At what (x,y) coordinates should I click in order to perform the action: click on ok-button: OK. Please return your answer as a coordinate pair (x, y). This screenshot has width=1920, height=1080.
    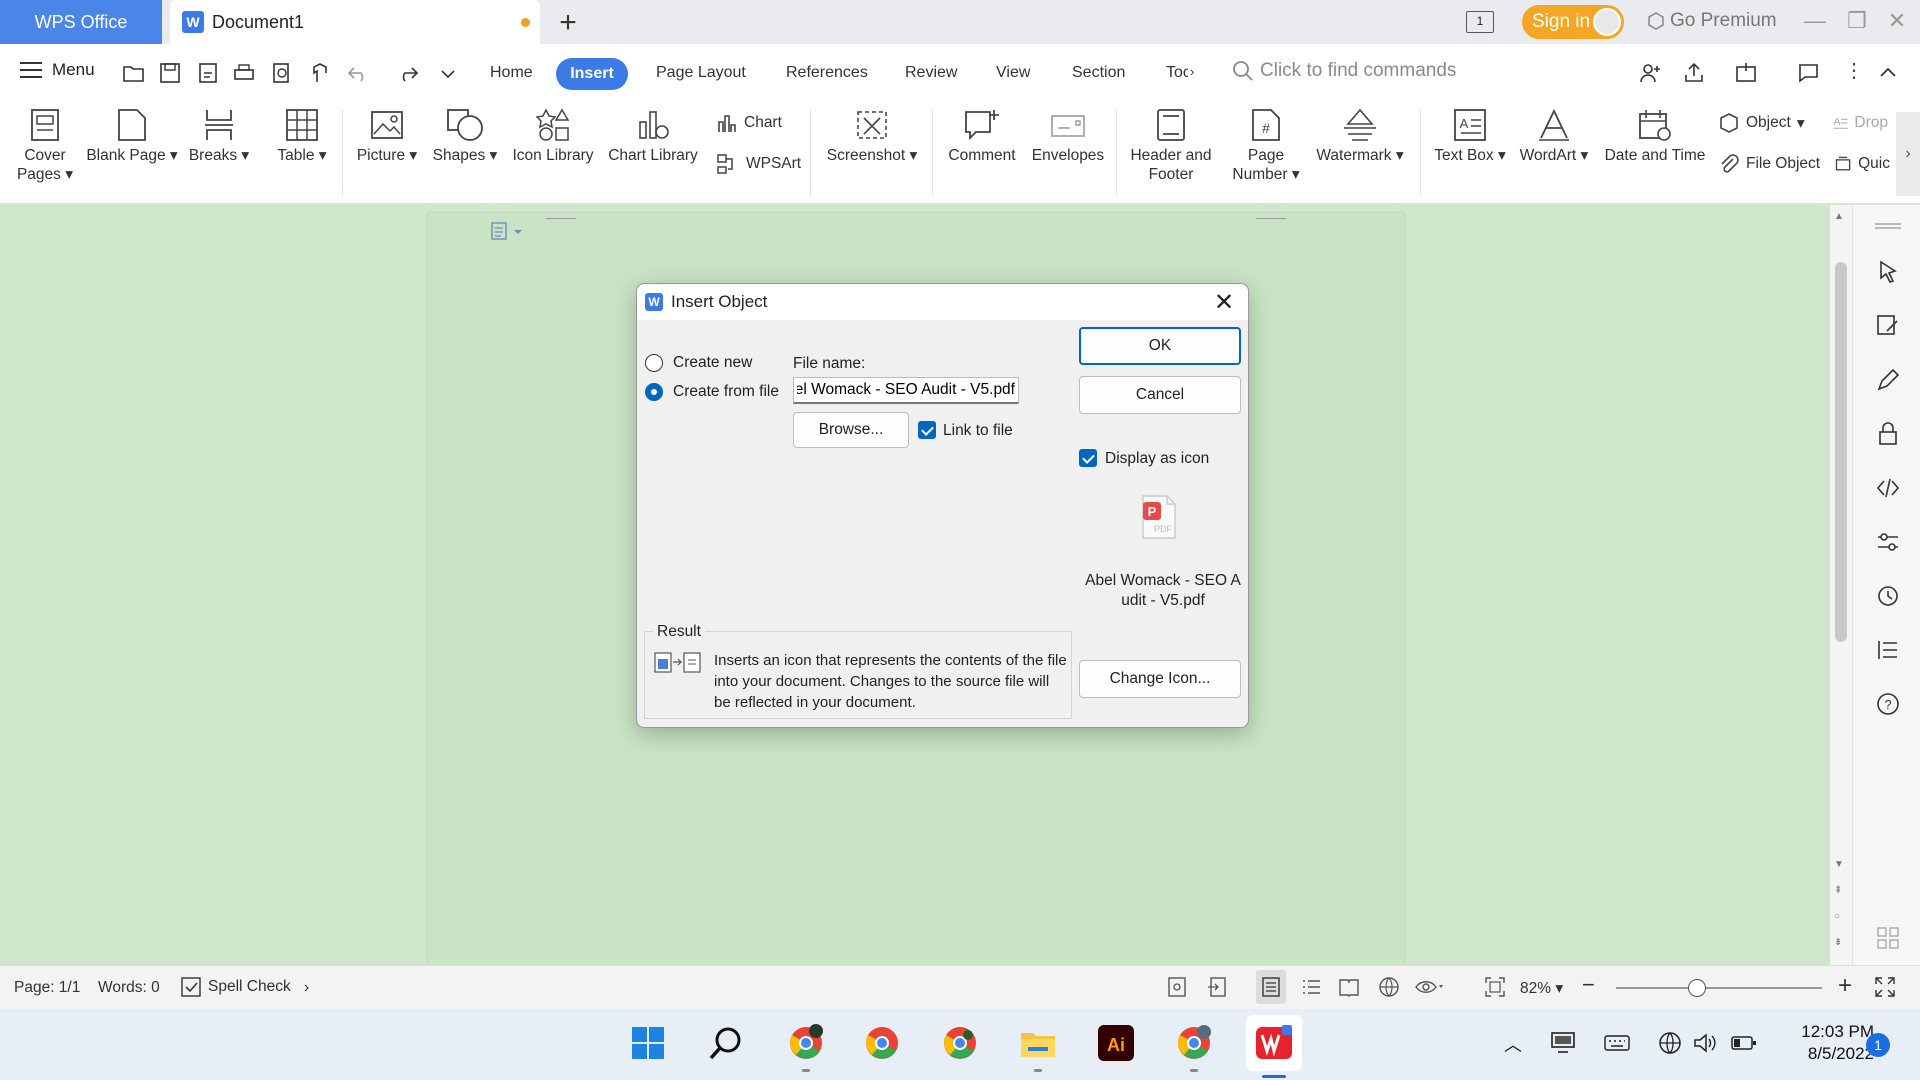
    Looking at the image, I should click on (1160, 346).